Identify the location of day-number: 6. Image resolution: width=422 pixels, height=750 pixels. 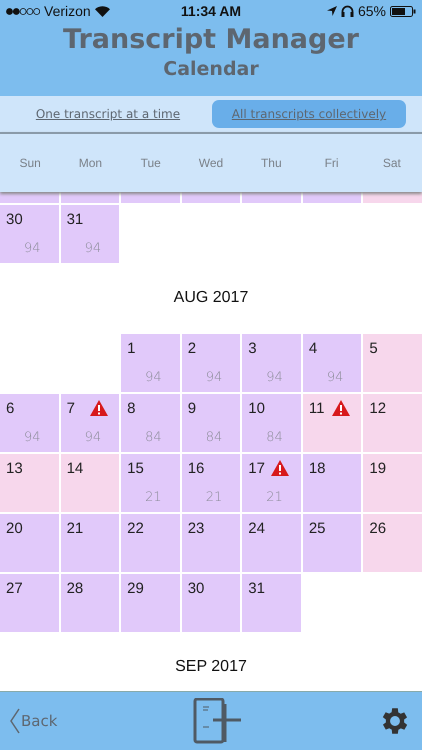
(10, 408).